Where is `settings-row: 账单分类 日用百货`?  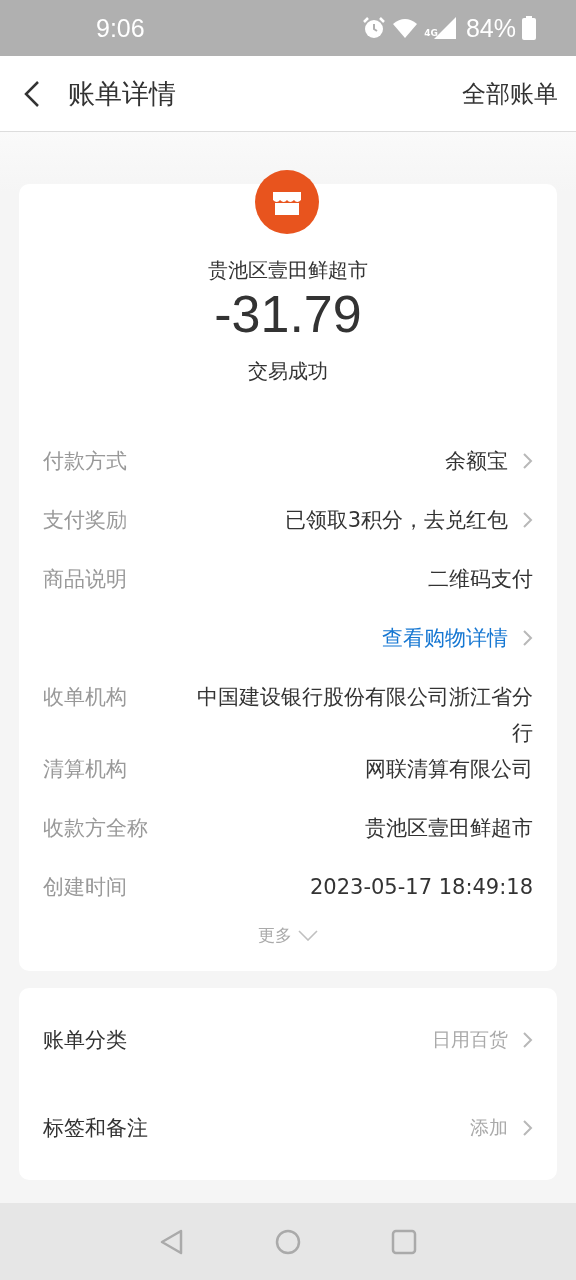
settings-row: 账单分类 日用百货 is located at coordinates (288, 1040).